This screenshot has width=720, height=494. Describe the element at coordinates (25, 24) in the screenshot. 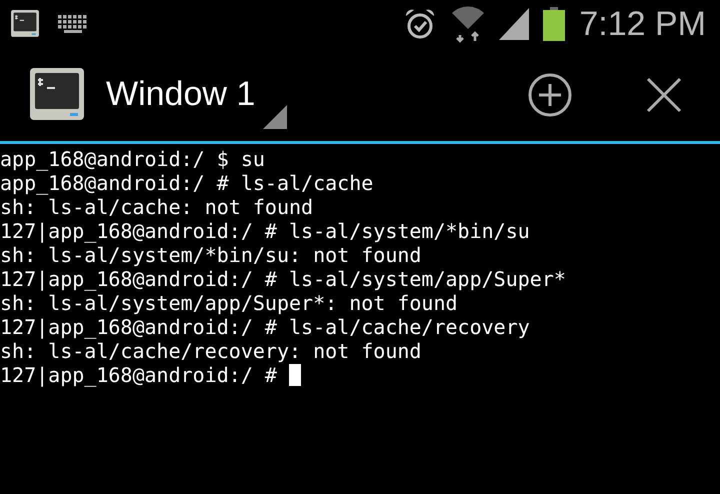

I see `terminal-icon` at that location.